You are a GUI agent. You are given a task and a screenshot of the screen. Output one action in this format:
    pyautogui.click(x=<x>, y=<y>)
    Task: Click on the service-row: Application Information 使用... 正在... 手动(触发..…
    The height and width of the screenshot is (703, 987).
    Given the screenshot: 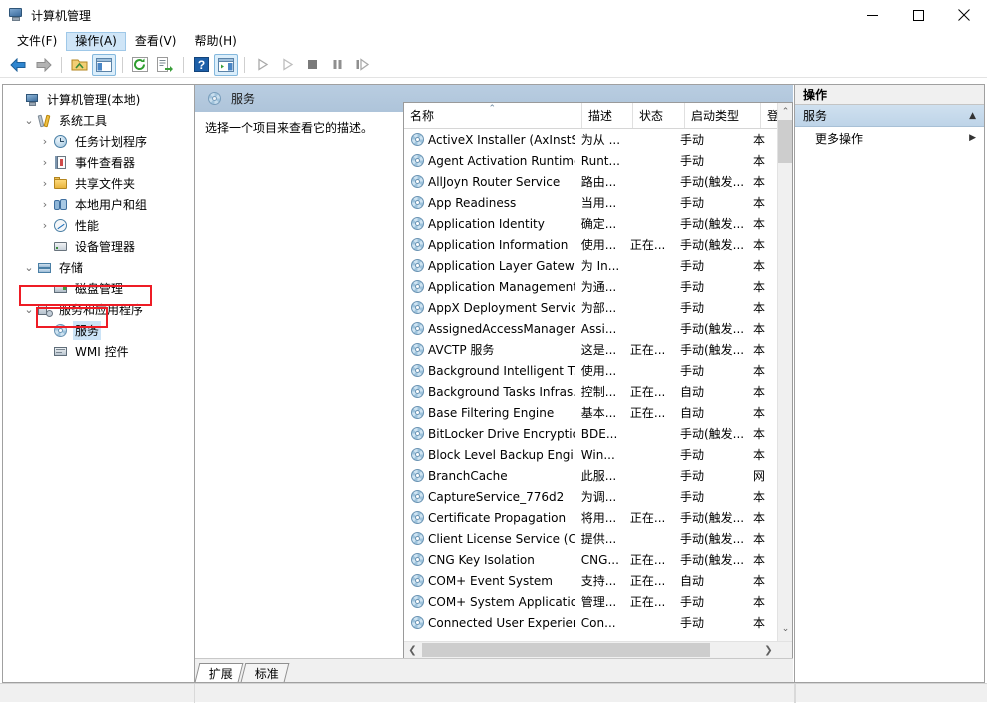 What is the action you would take?
    pyautogui.click(x=590, y=244)
    